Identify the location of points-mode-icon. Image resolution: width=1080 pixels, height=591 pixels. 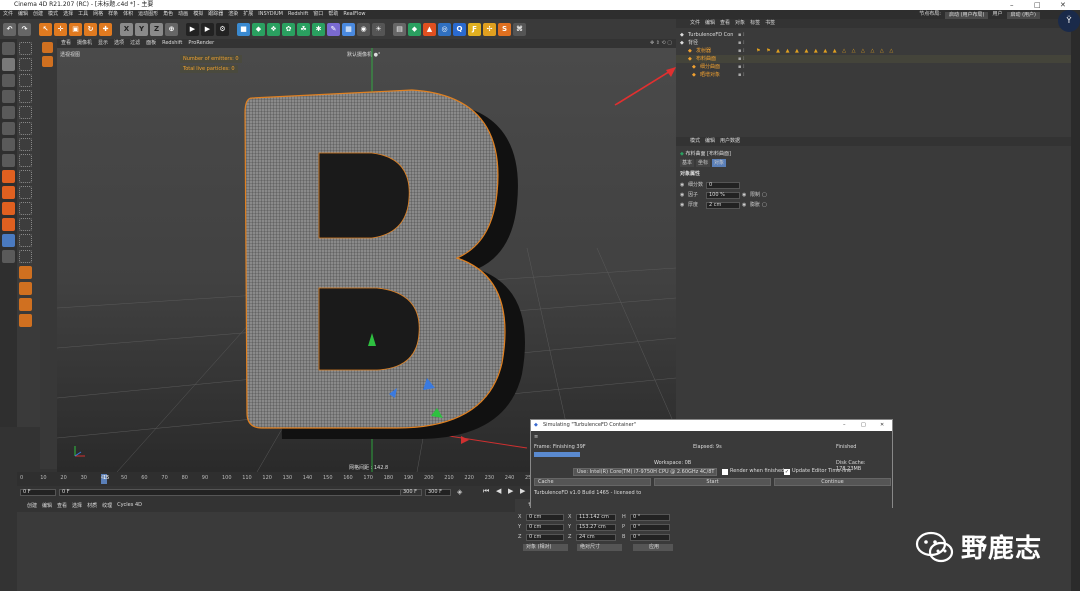
(8, 112).